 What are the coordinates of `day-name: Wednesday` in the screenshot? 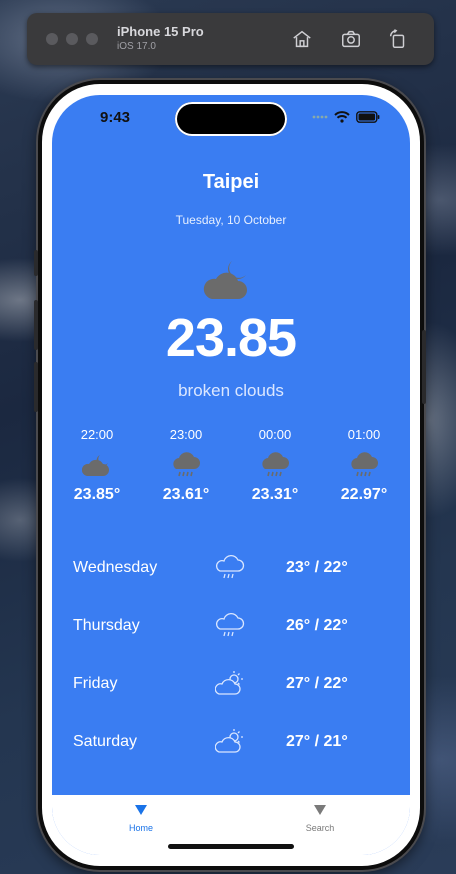 It's located at (115, 567).